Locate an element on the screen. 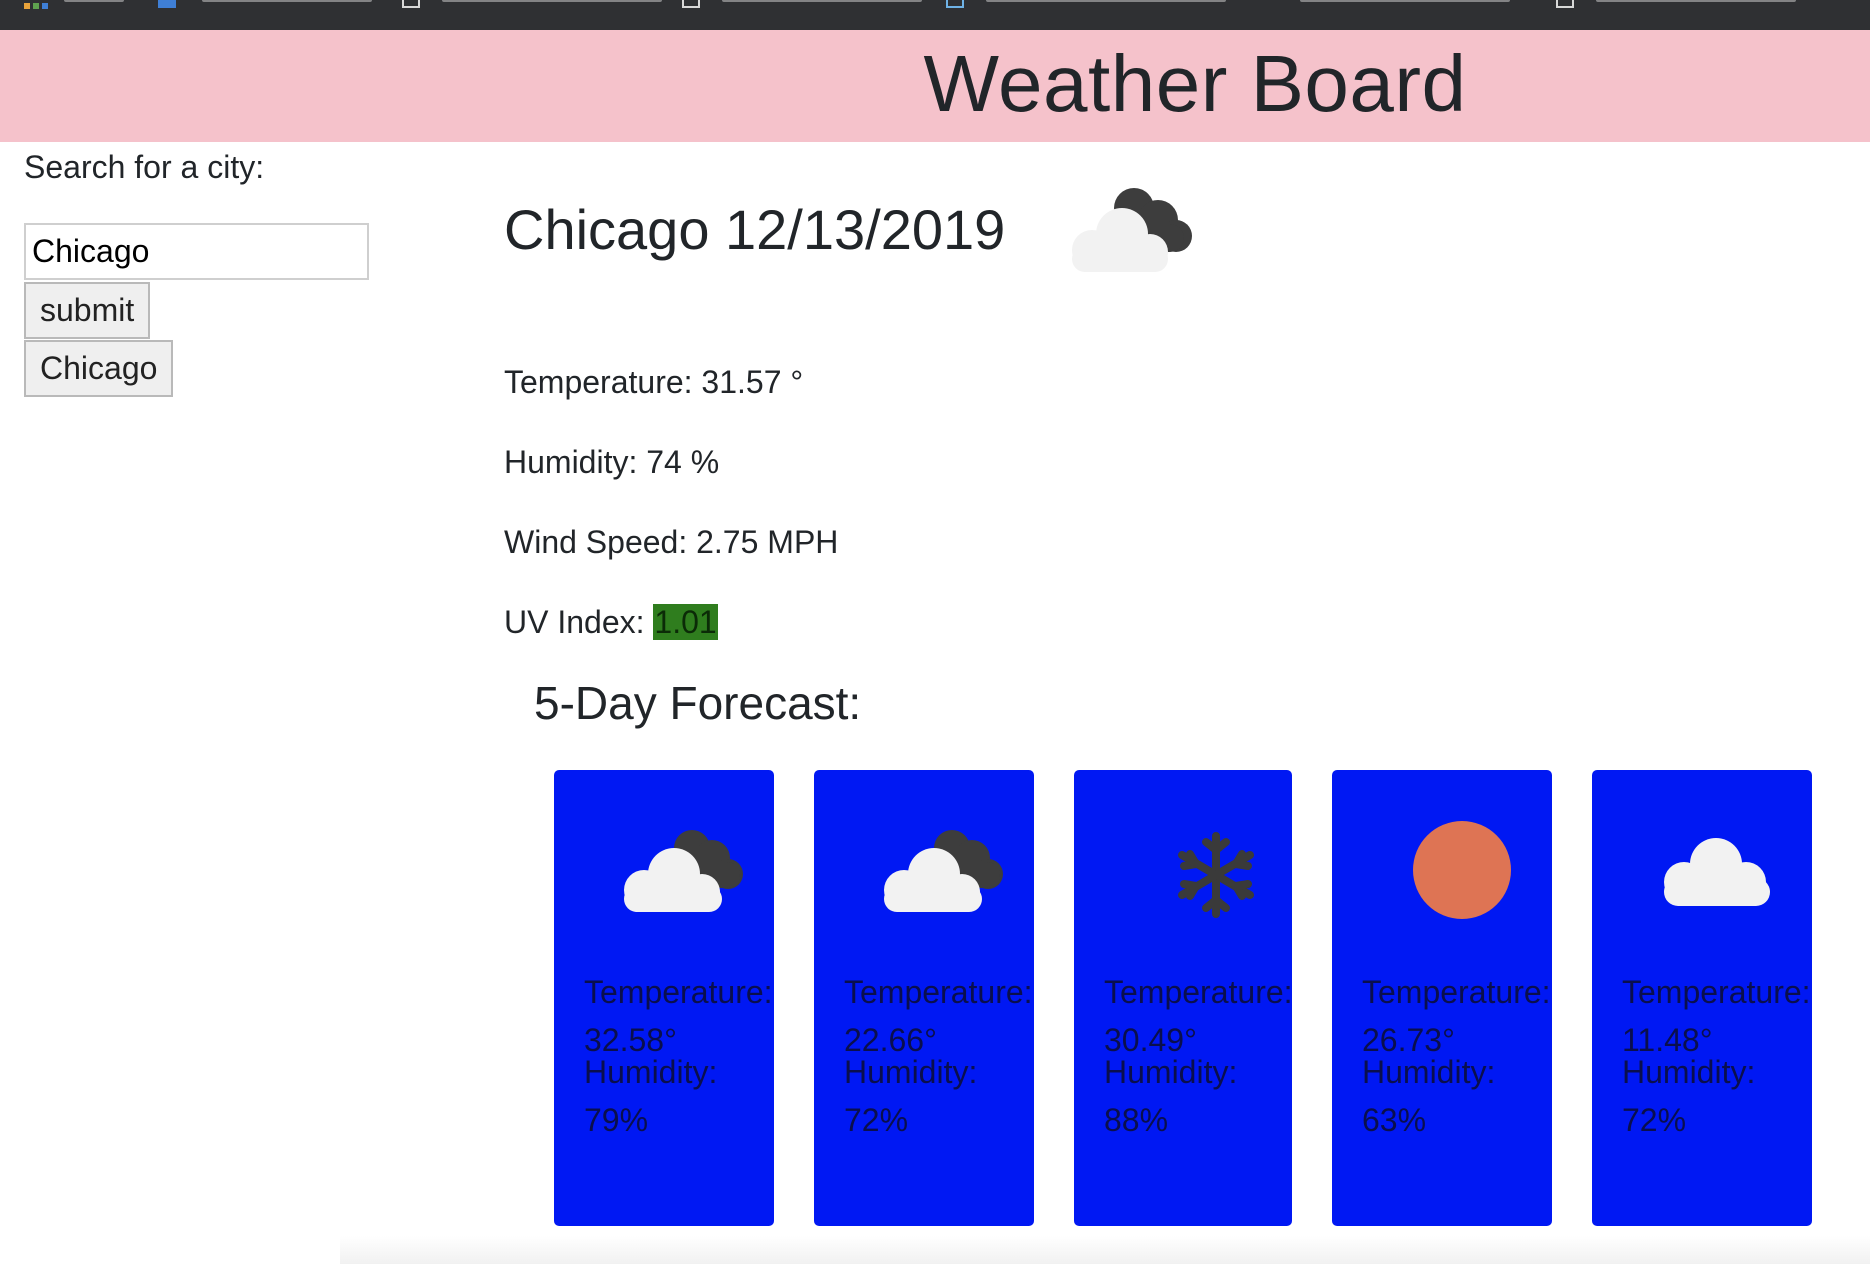  forecast-card: Temperature: 22.66° Humidity: 72% is located at coordinates (924, 998).